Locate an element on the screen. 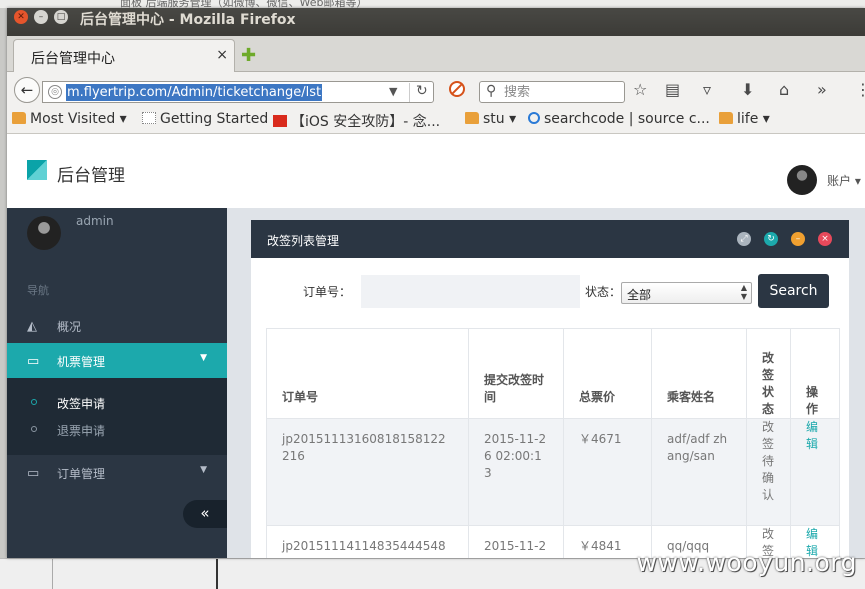  username: admin is located at coordinates (95, 221).